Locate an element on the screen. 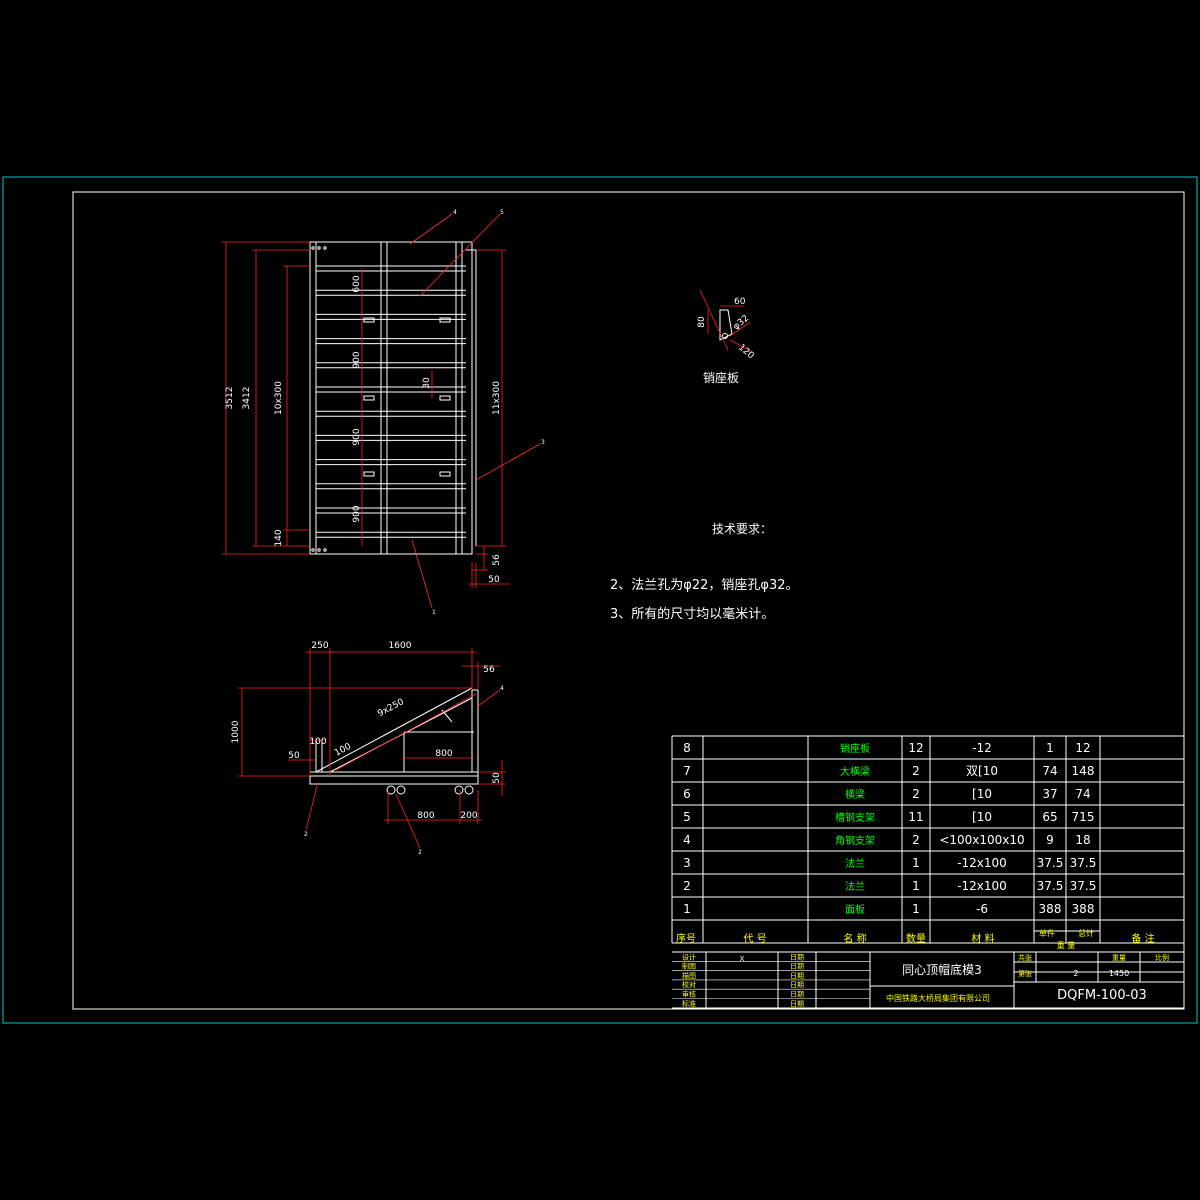 The image size is (1200, 1200). side-dim-100-a: 100 is located at coordinates (317, 742).